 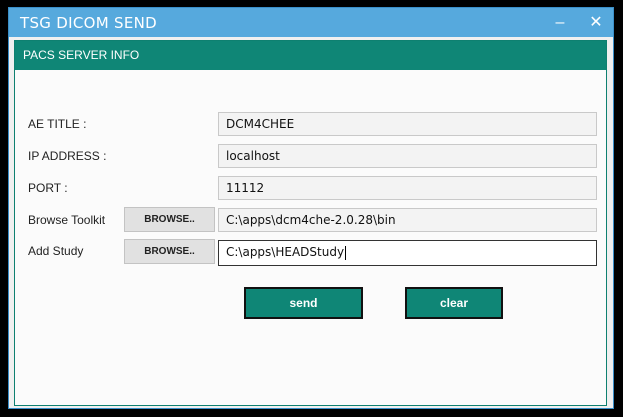 I want to click on close-icon: ✕, so click(x=596, y=22).